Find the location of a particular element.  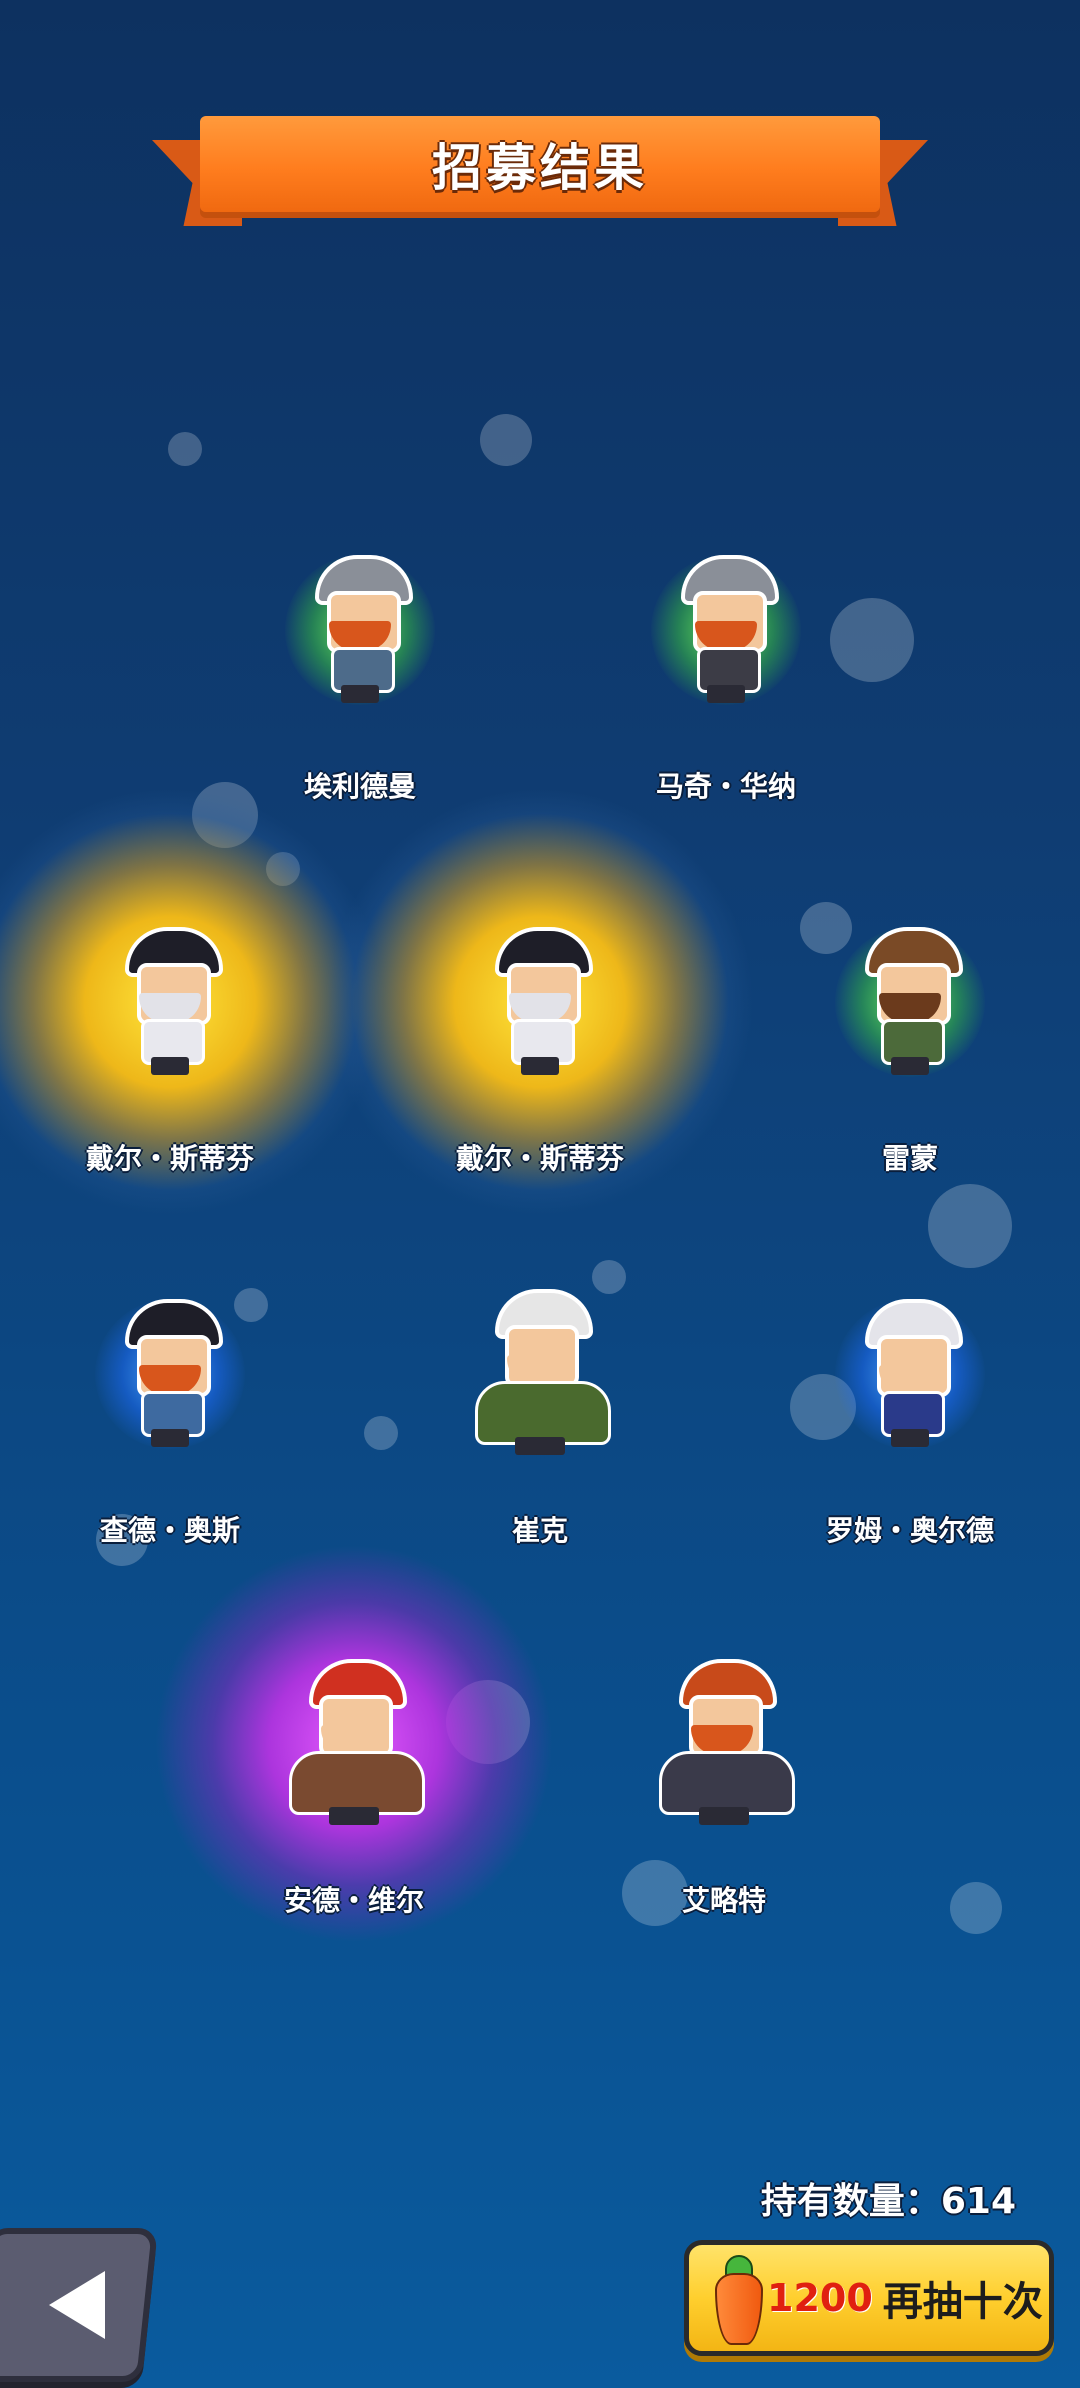

hero-card: 艾略特 is located at coordinates (724, 1765).